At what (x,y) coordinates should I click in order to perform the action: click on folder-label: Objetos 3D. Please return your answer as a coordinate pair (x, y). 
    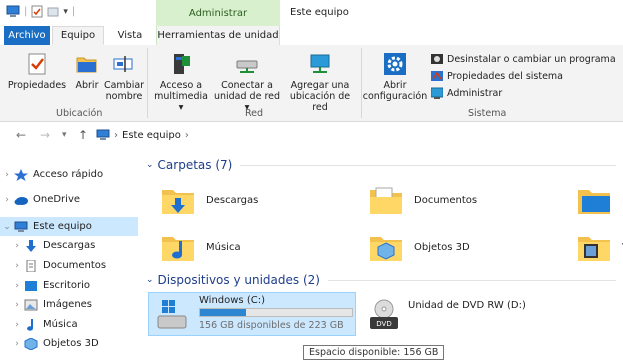
    Looking at the image, I should click on (442, 247).